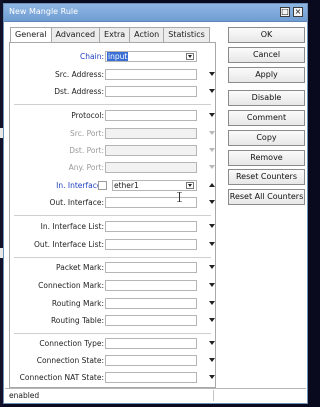 The image size is (320, 407). What do you see at coordinates (151, 91) in the screenshot?
I see `dst-address-field` at bounding box center [151, 91].